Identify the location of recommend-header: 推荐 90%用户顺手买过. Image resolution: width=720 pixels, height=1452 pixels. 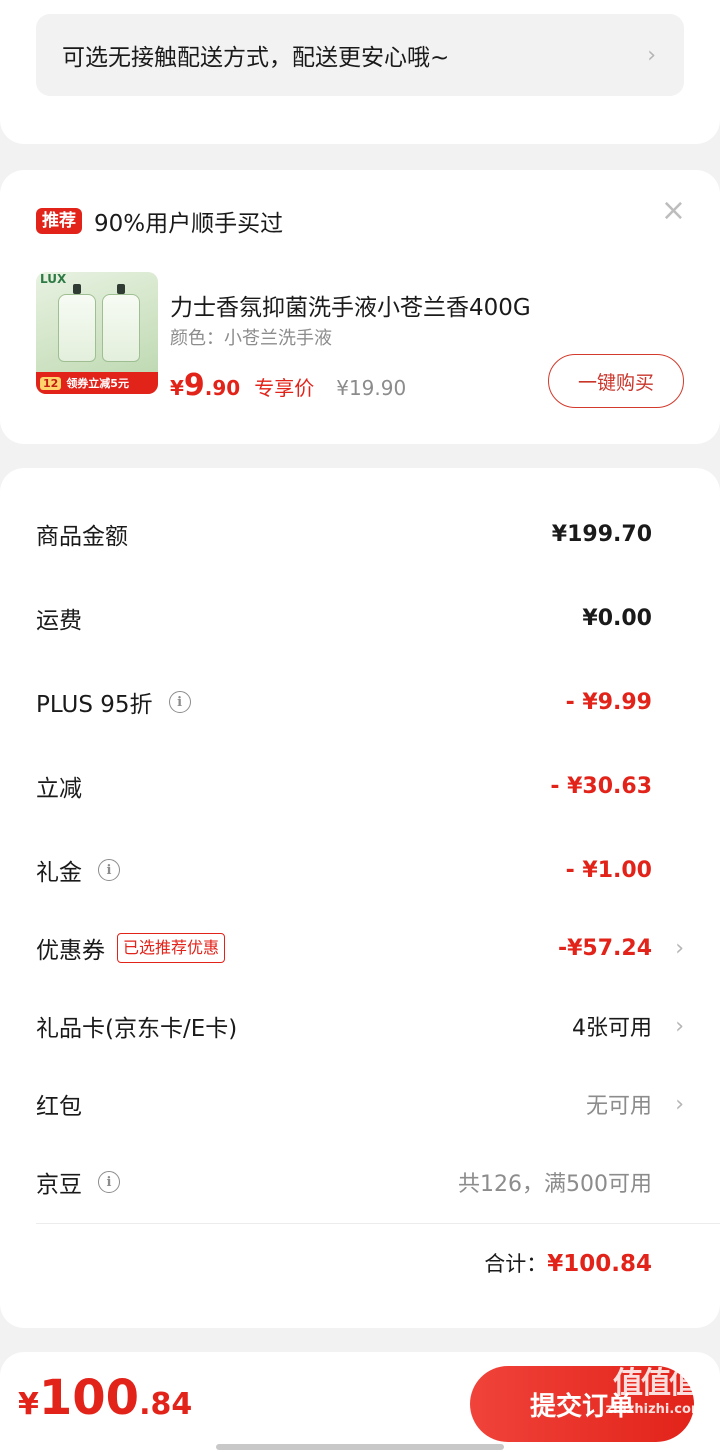
(159, 221).